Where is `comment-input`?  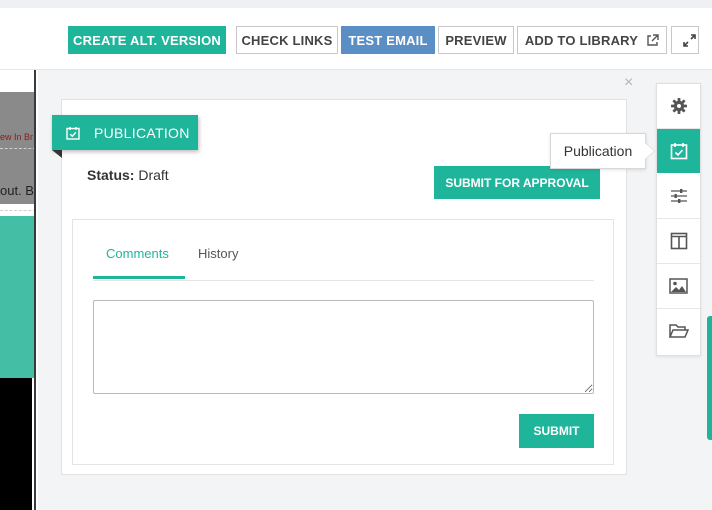 comment-input is located at coordinates (343, 347).